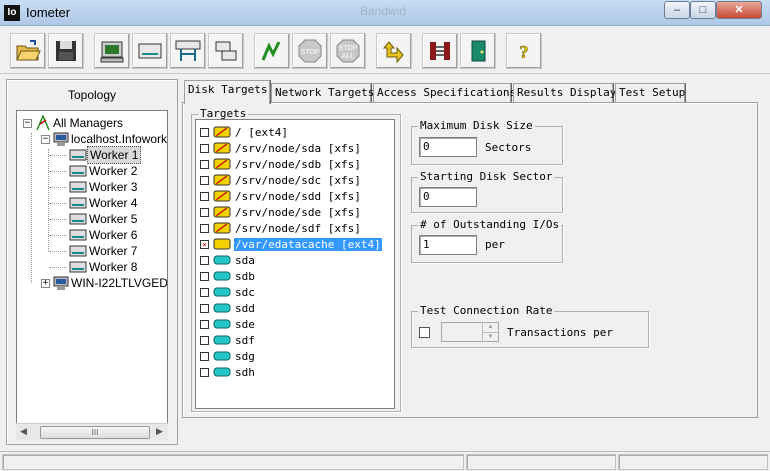 This screenshot has width=770, height=471. What do you see at coordinates (104, 139) in the screenshot?
I see `tree-item-localhost: − localhost.Infowork` at bounding box center [104, 139].